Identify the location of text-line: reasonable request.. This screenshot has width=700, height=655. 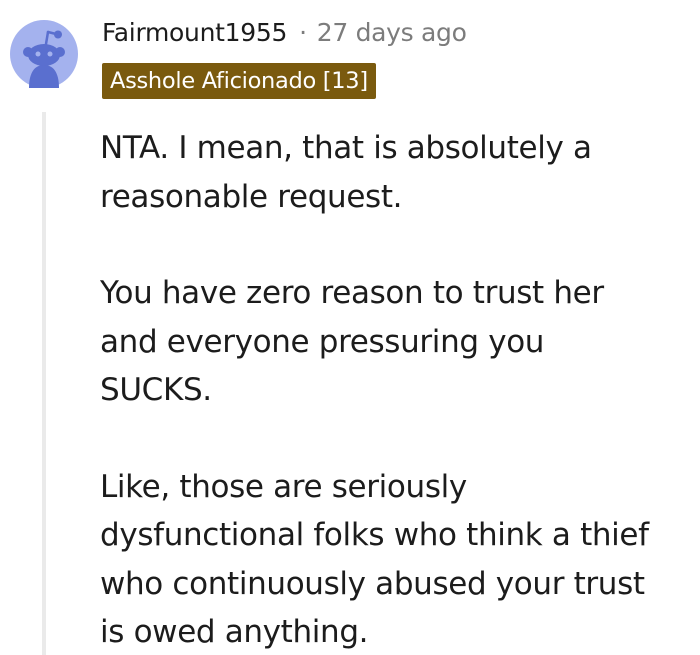
(251, 196).